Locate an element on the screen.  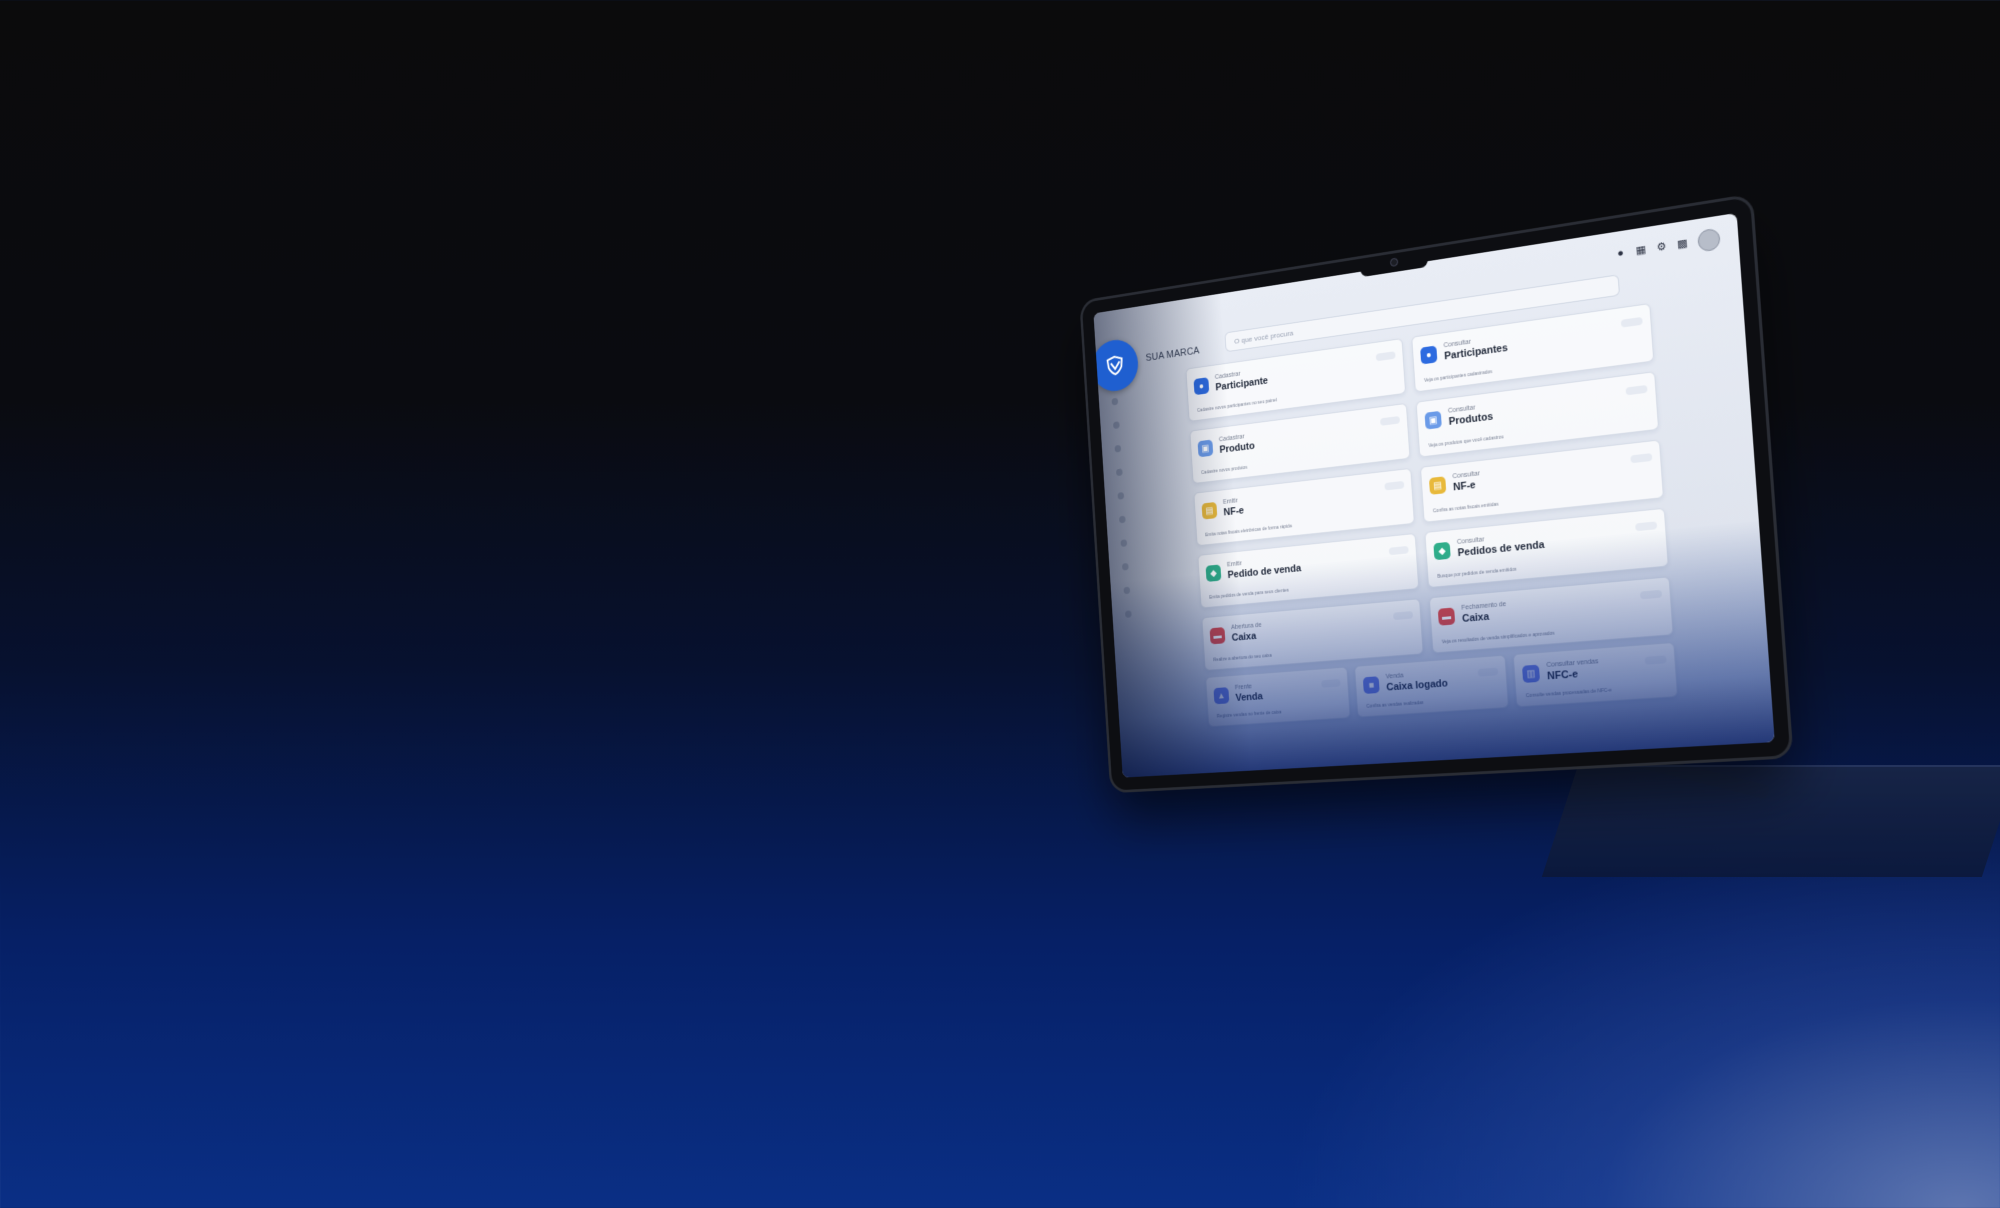
topbar-actions: ● ▦ ⚙ ▩ is located at coordinates (1667, 246).